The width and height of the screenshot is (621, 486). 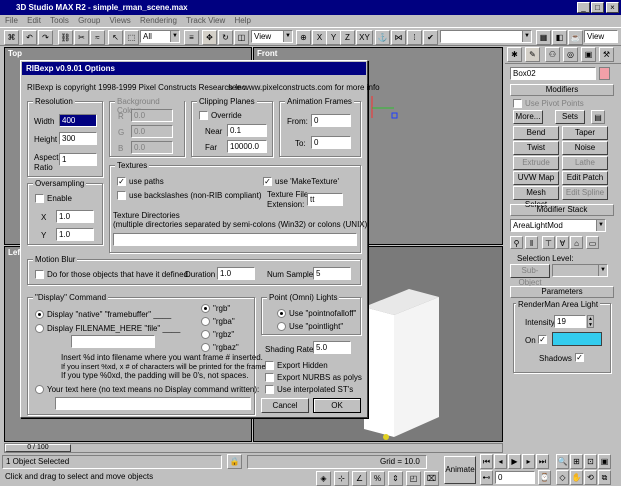 What do you see at coordinates (323, 478) in the screenshot?
I see `degradation-override-icon: ◈` at bounding box center [323, 478].